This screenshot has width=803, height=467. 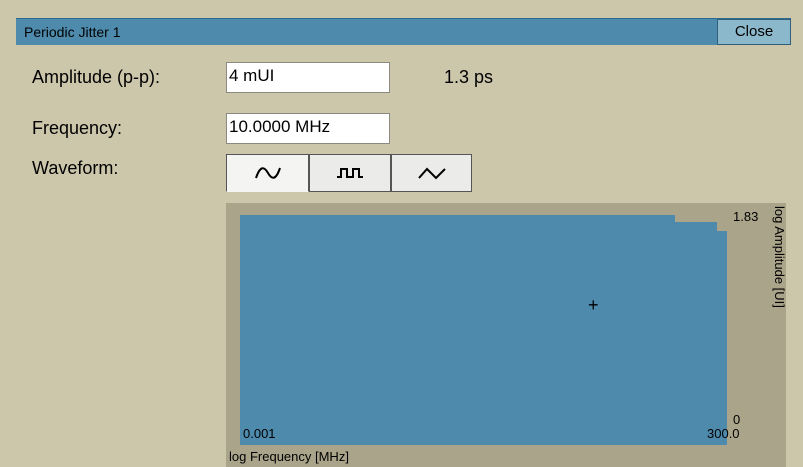 What do you see at coordinates (748, 330) in the screenshot?
I see `plot-right-band` at bounding box center [748, 330].